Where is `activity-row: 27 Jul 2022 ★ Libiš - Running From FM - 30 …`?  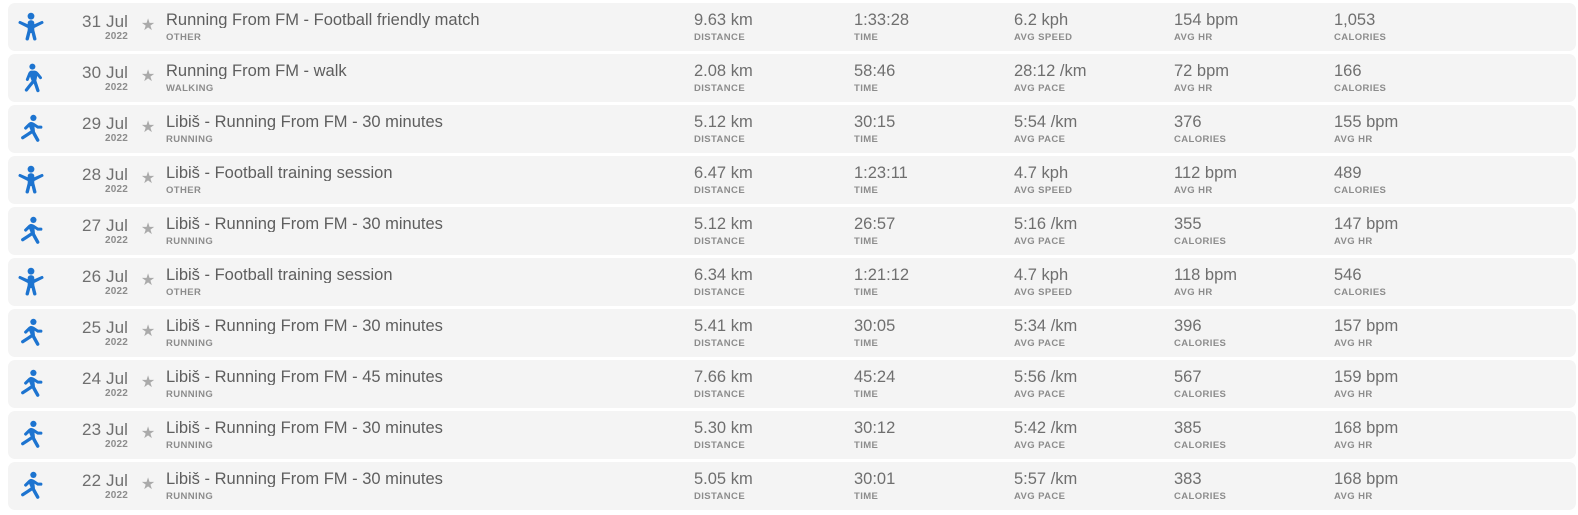 activity-row: 27 Jul 2022 ★ Libiš - Running From FM - 30 … is located at coordinates (792, 231).